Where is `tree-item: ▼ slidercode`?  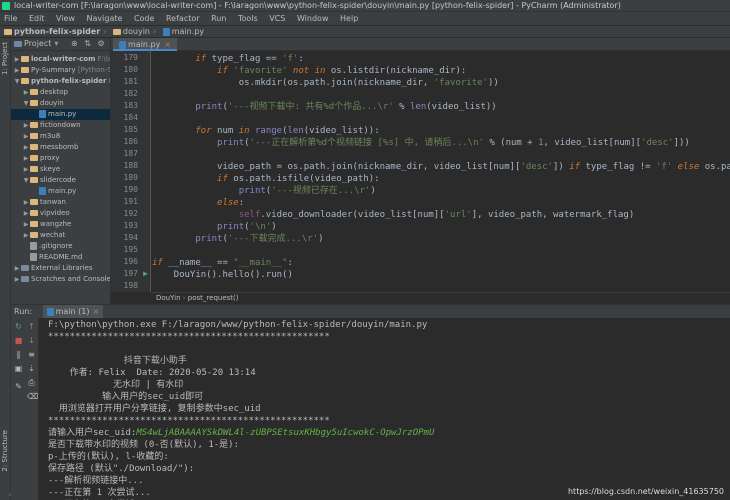
tree-item: ▼ slidercode is located at coordinates (43, 180).